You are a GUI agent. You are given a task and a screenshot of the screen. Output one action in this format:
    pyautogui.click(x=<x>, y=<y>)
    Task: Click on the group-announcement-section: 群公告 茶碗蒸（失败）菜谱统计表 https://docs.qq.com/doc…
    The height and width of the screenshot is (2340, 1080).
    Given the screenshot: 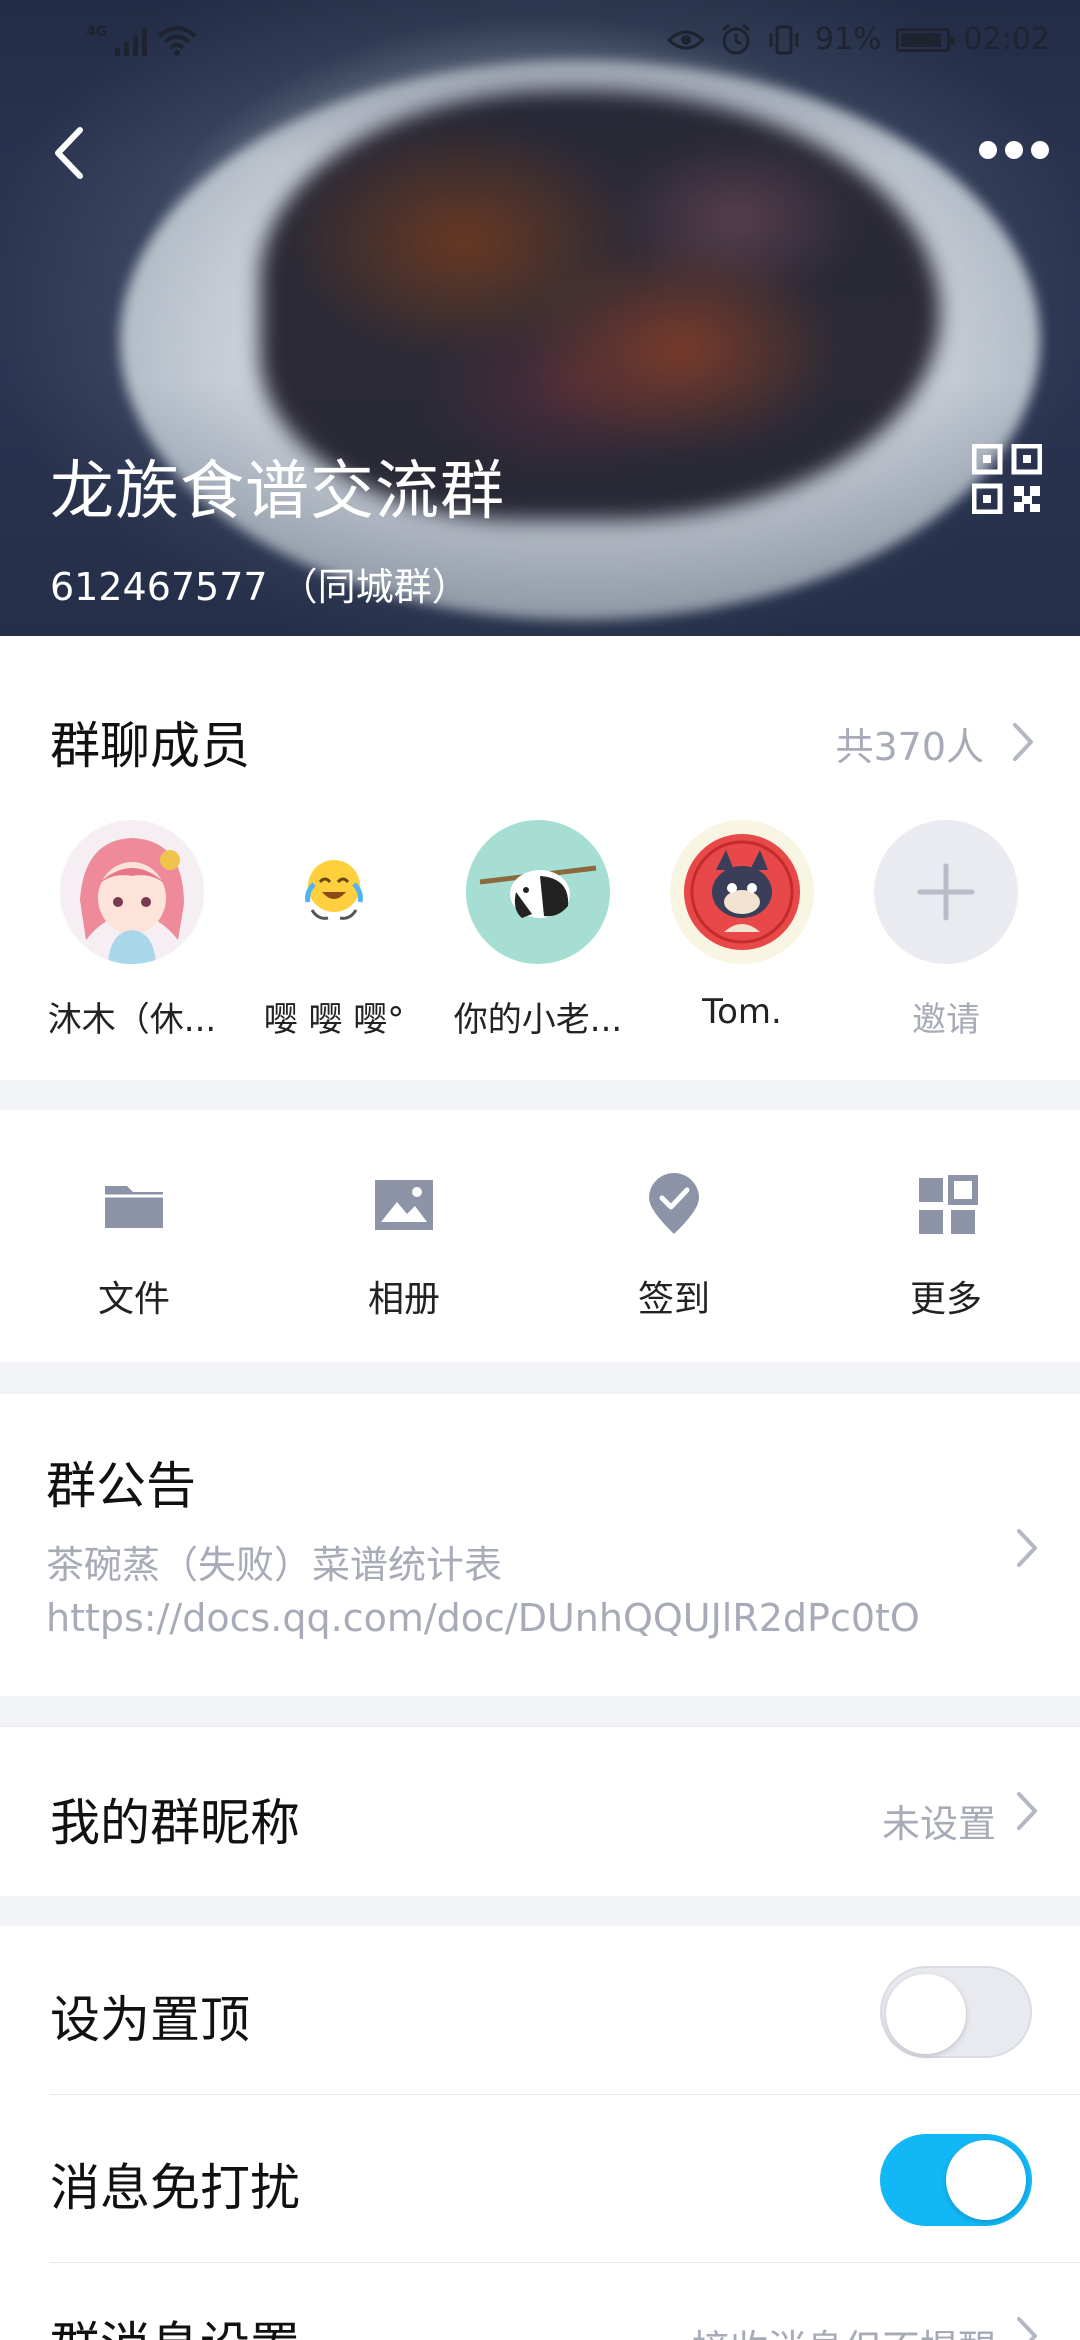 What is the action you would take?
    pyautogui.click(x=540, y=1545)
    